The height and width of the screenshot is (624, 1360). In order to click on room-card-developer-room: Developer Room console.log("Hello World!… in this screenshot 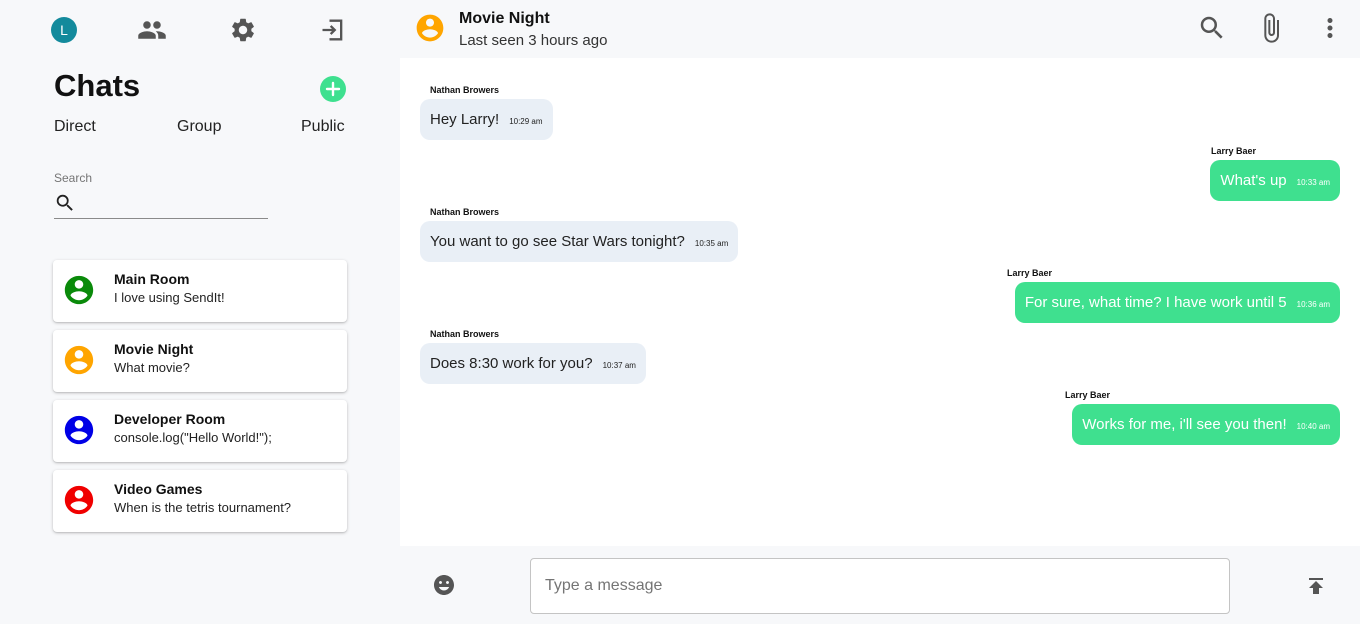, I will do `click(200, 431)`.